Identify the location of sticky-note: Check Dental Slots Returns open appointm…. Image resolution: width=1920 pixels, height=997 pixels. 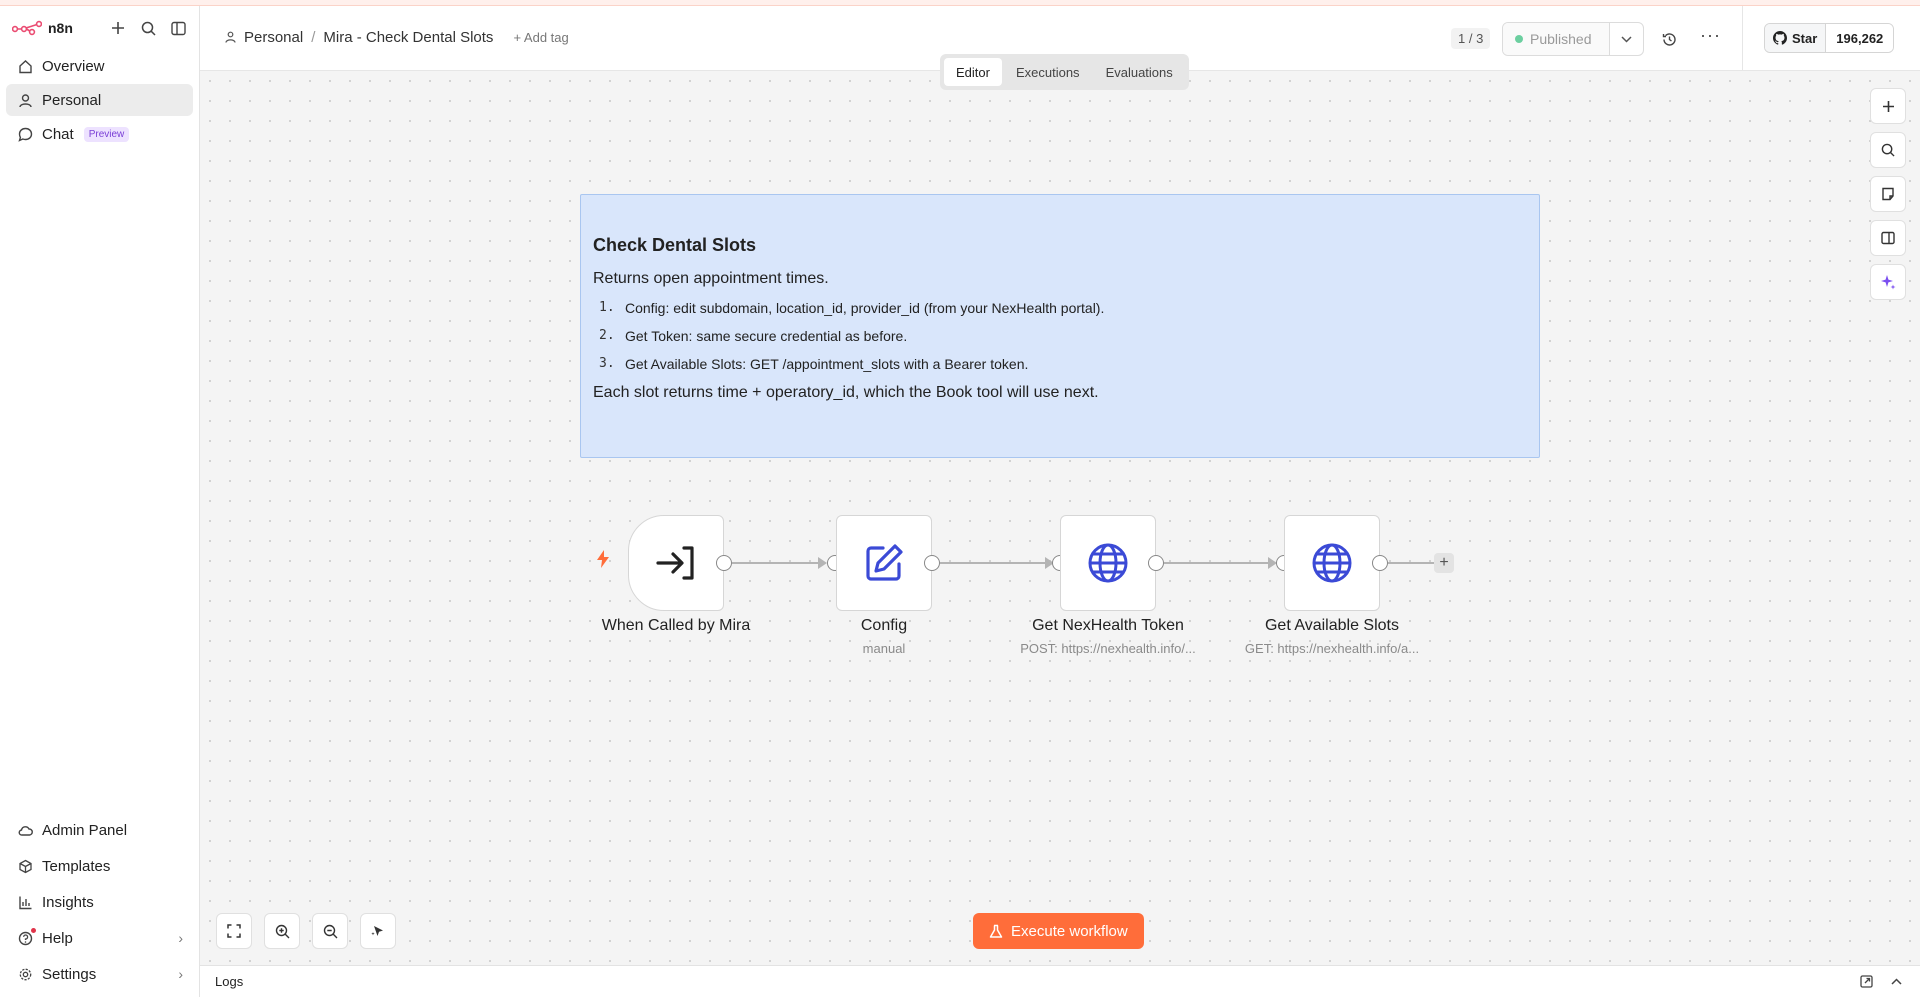
(1060, 326).